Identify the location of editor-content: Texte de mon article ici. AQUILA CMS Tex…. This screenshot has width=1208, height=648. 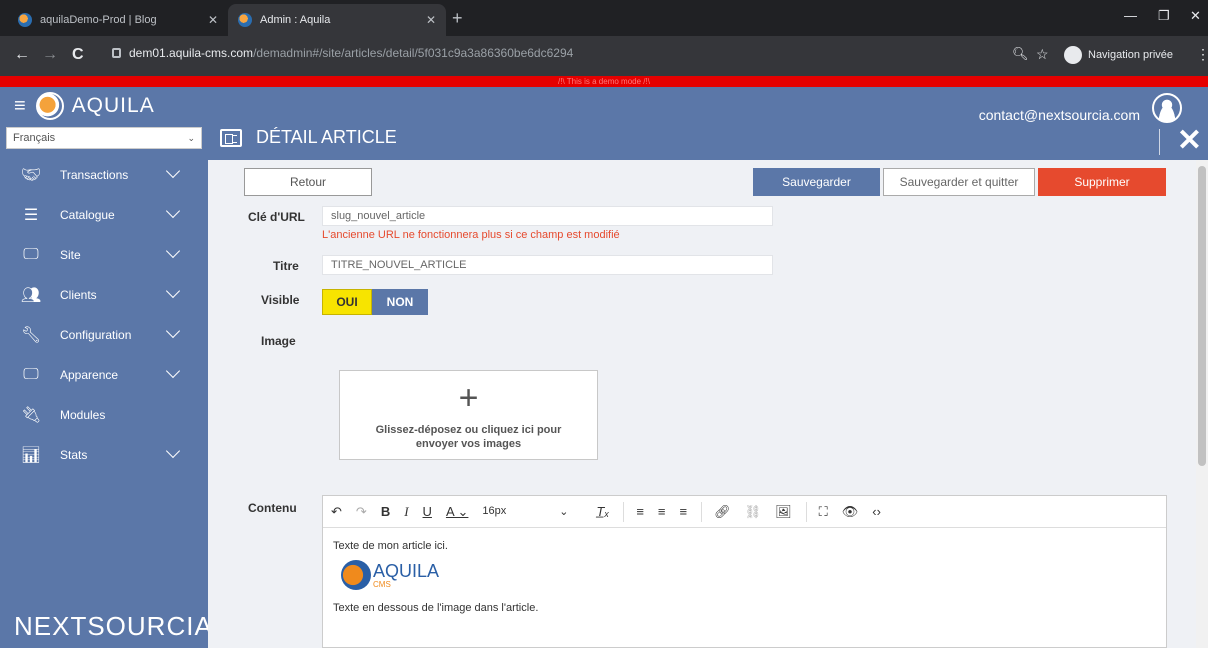
(744, 581).